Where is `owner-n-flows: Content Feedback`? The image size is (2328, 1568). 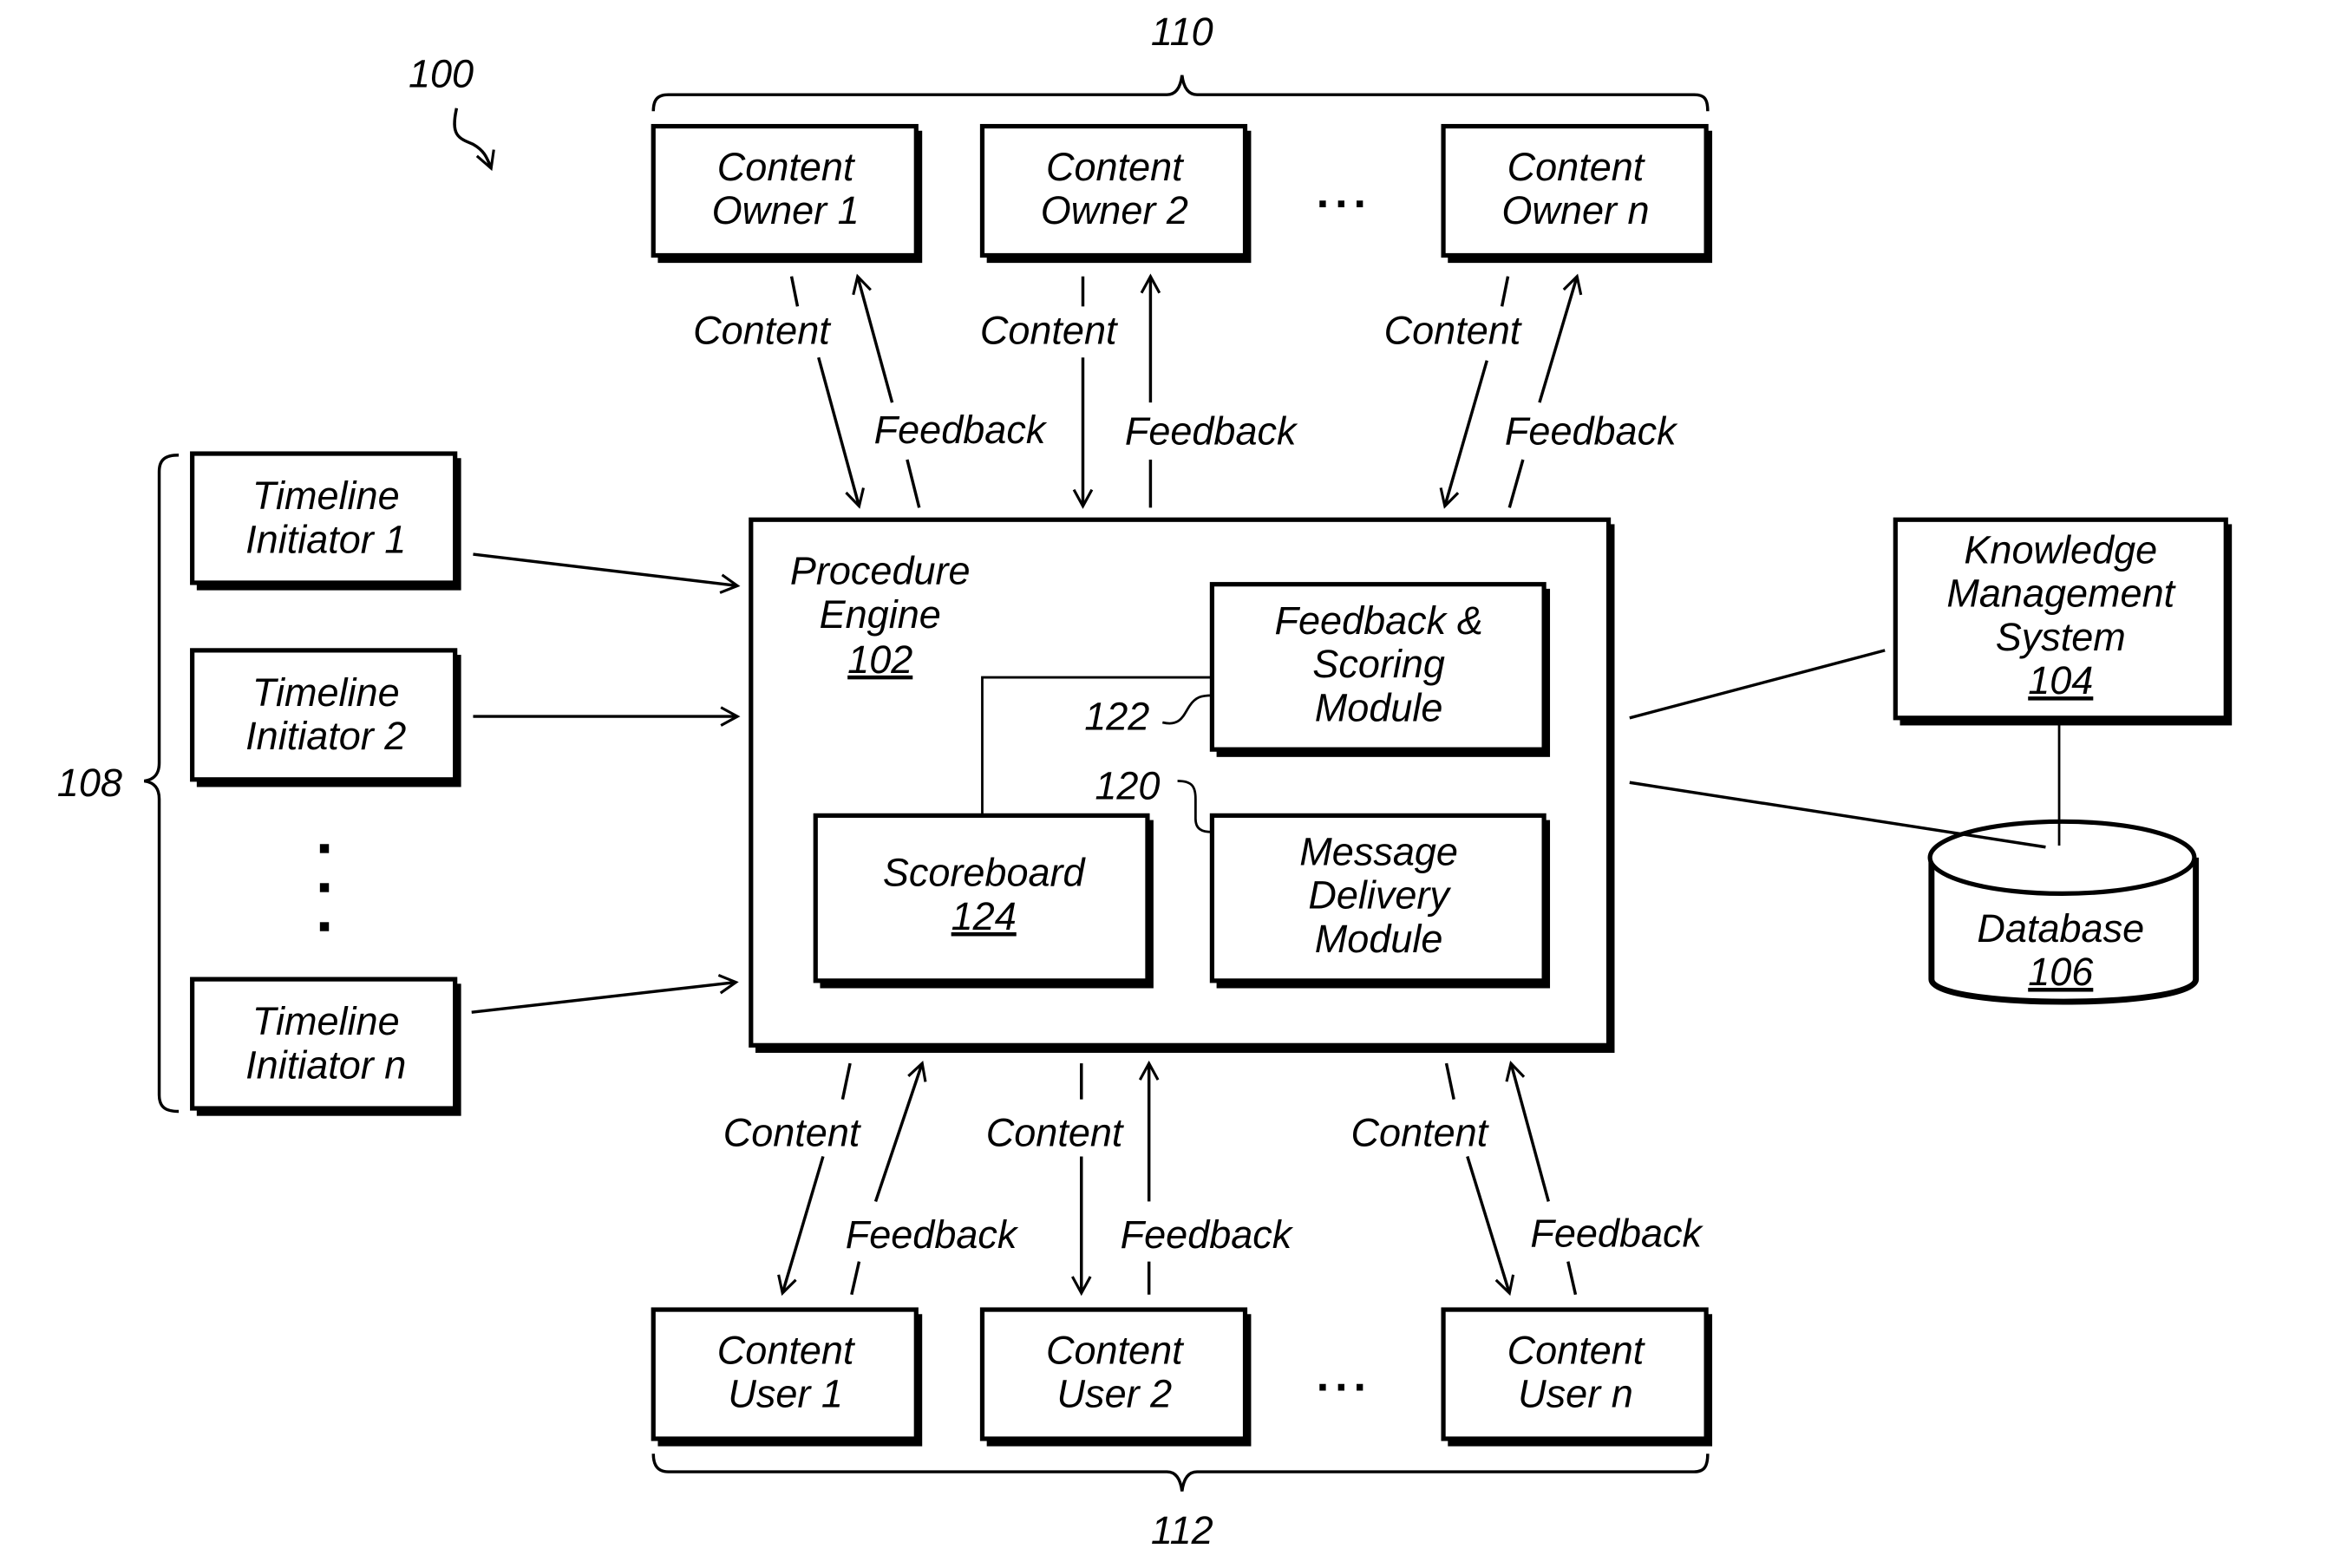 owner-n-flows: Content Feedback is located at coordinates (1531, 391).